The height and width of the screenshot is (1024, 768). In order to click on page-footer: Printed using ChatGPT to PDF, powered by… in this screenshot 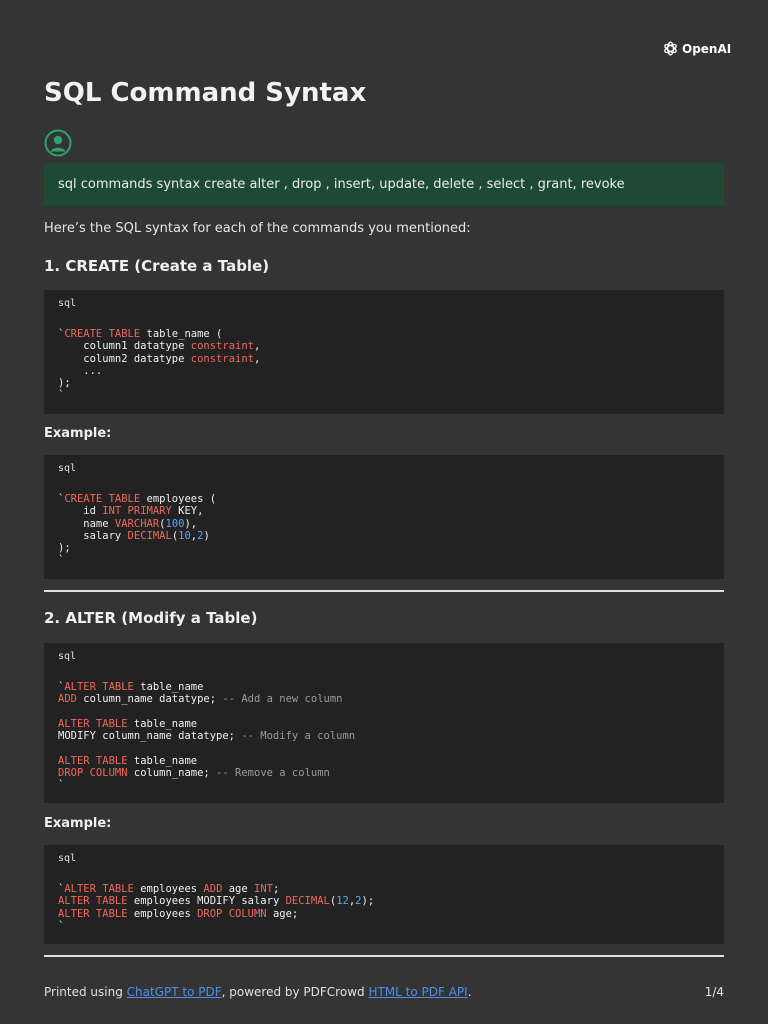, I will do `click(384, 992)`.